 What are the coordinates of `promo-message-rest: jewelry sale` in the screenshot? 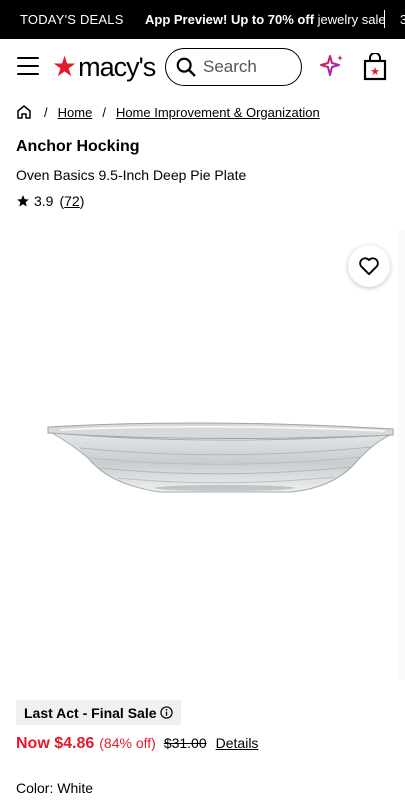 It's located at (350, 19).